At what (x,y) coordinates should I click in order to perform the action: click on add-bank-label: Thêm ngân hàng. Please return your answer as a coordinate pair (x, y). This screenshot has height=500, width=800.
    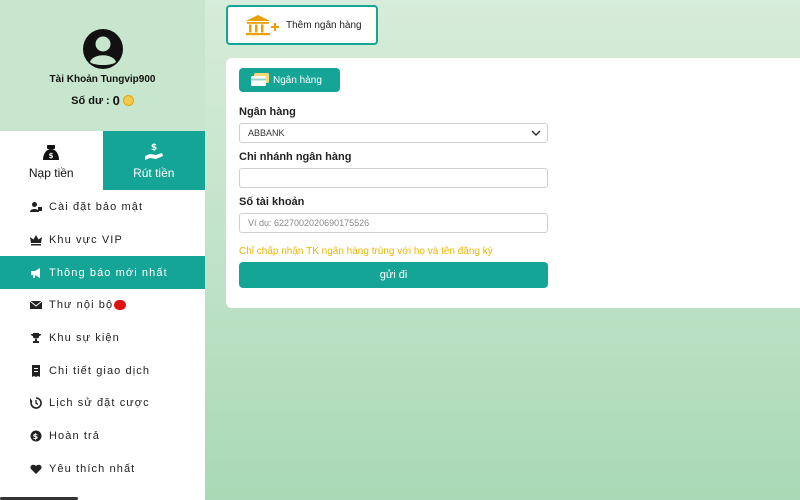
    Looking at the image, I should click on (324, 25).